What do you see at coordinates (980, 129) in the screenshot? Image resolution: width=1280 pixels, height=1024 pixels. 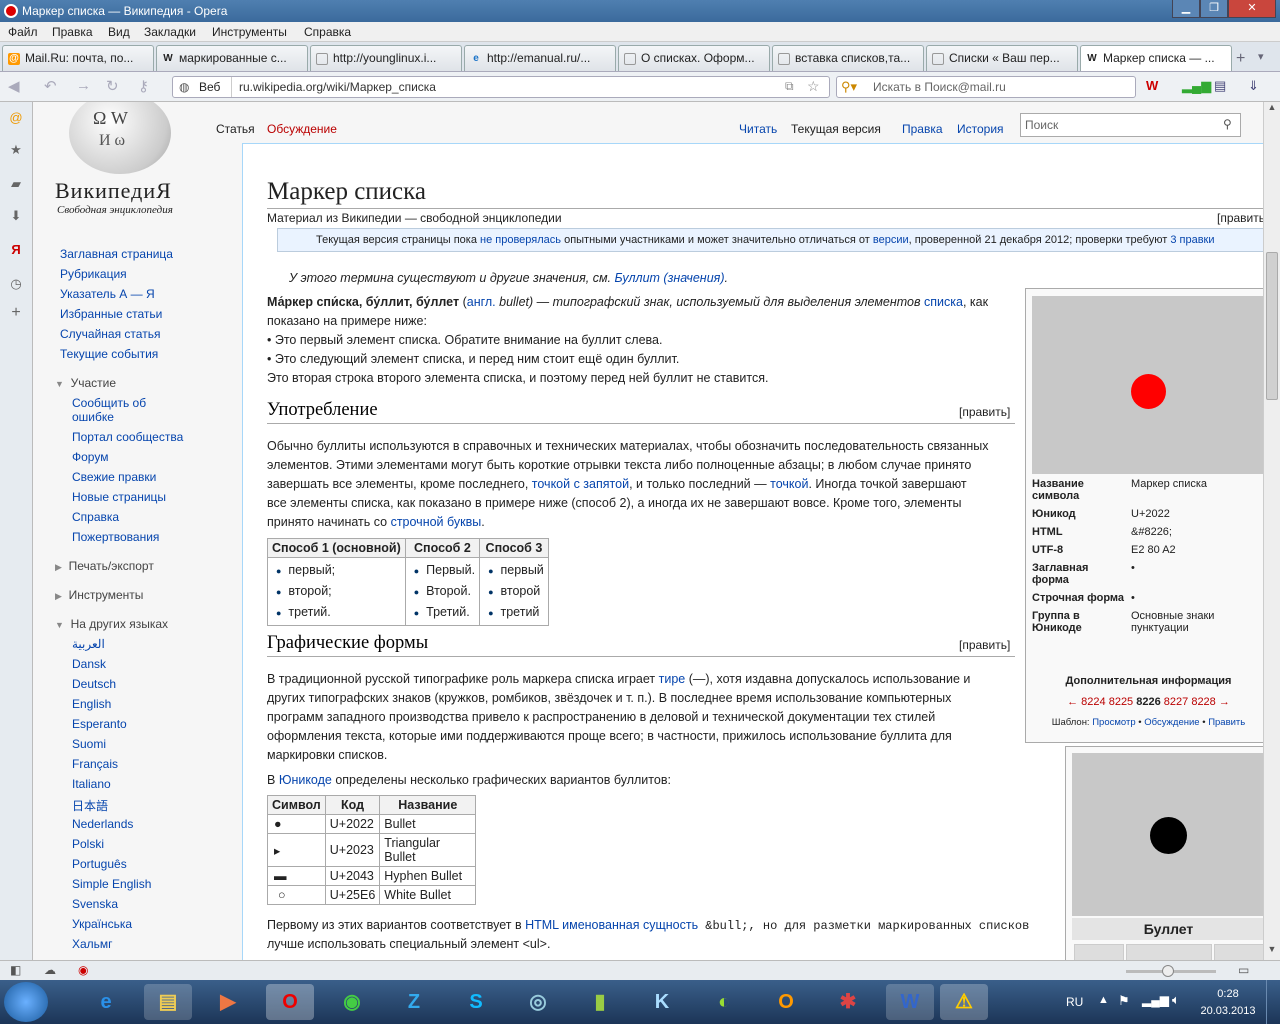 I see `tab-history: История` at bounding box center [980, 129].